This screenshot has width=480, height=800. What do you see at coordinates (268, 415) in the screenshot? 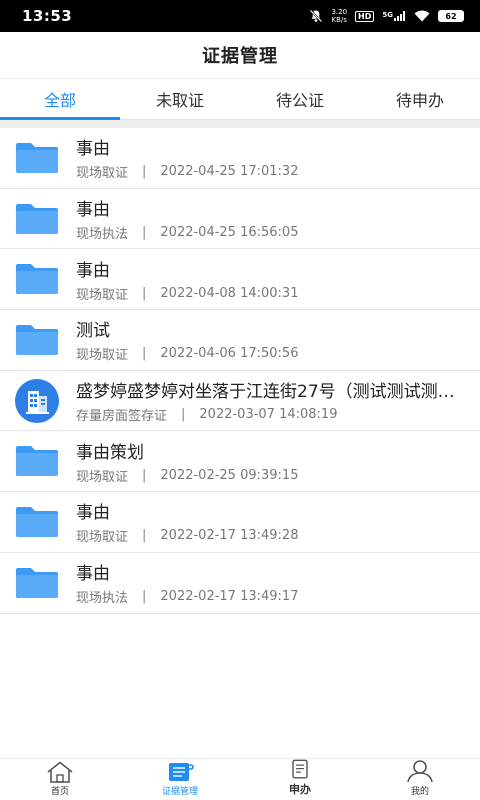
I see `item-time: 2022-03-07 14:08:19` at bounding box center [268, 415].